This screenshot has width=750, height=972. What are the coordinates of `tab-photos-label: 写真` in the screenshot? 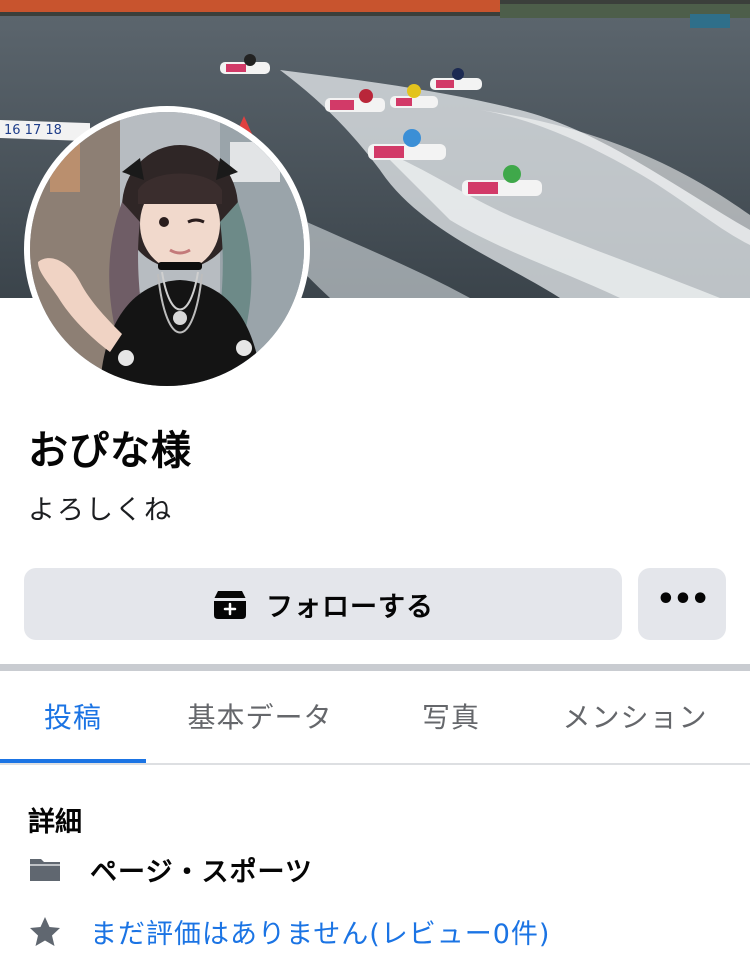 It's located at (450, 717).